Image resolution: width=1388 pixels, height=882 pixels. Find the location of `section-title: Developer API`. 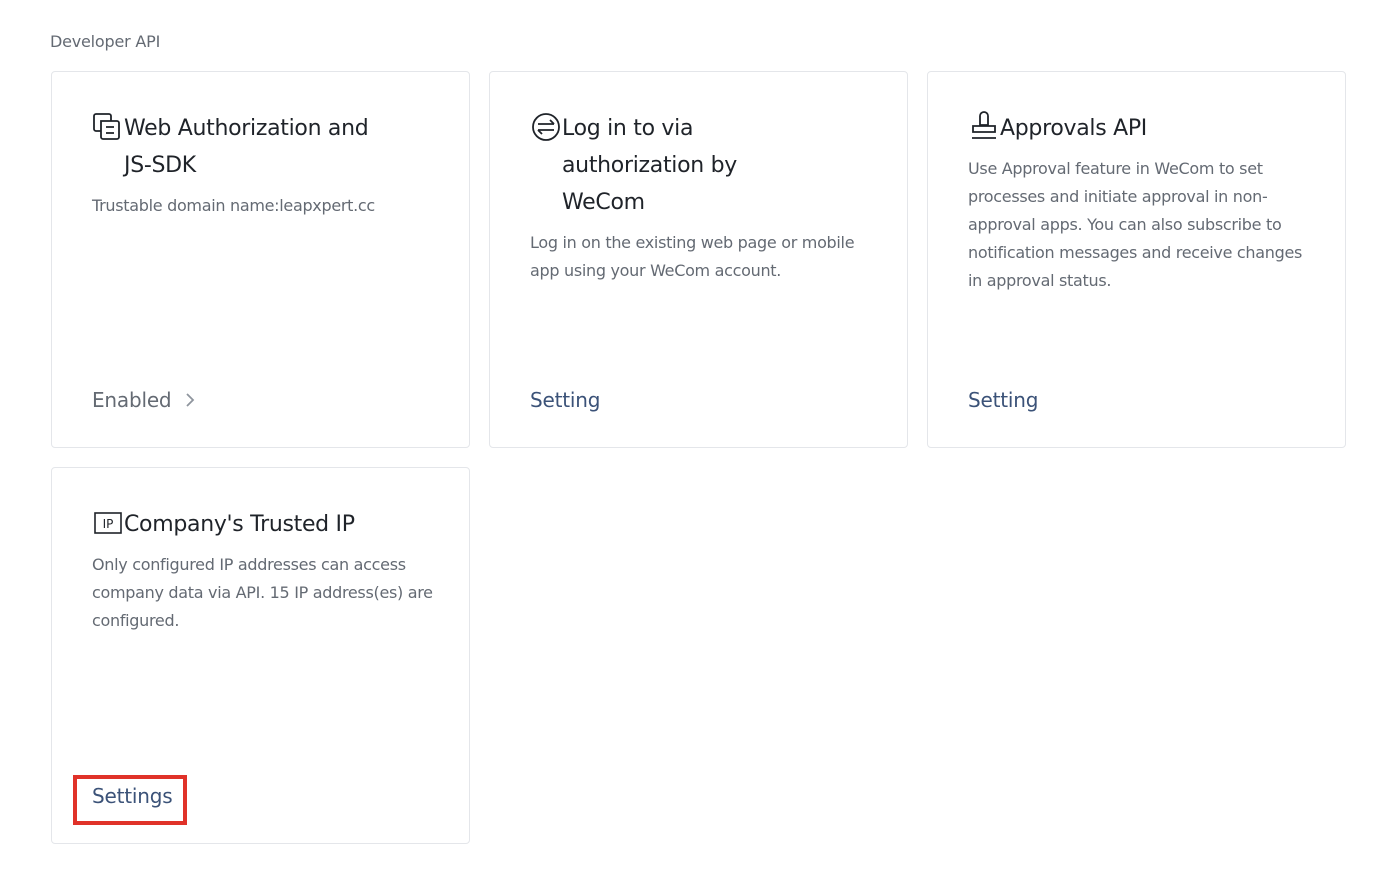

section-title: Developer API is located at coordinates (105, 41).